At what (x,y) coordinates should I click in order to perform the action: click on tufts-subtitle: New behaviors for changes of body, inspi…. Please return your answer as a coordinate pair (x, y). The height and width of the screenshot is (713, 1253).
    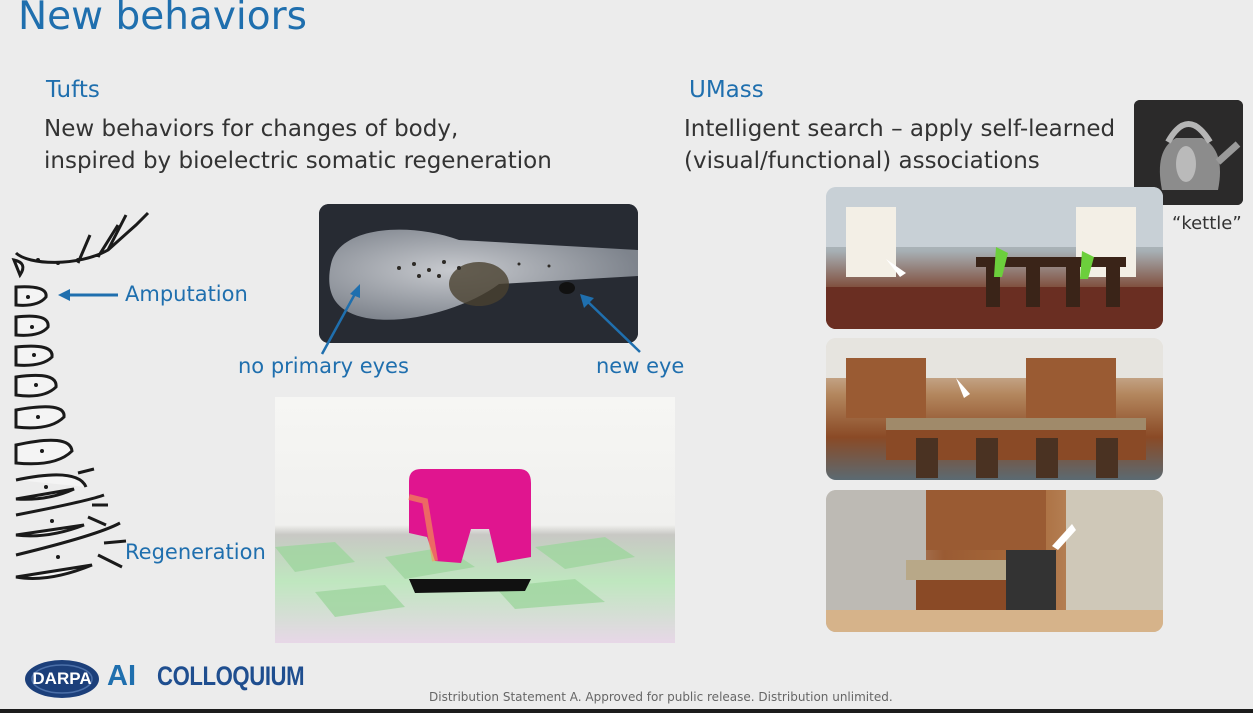
    Looking at the image, I should click on (298, 145).